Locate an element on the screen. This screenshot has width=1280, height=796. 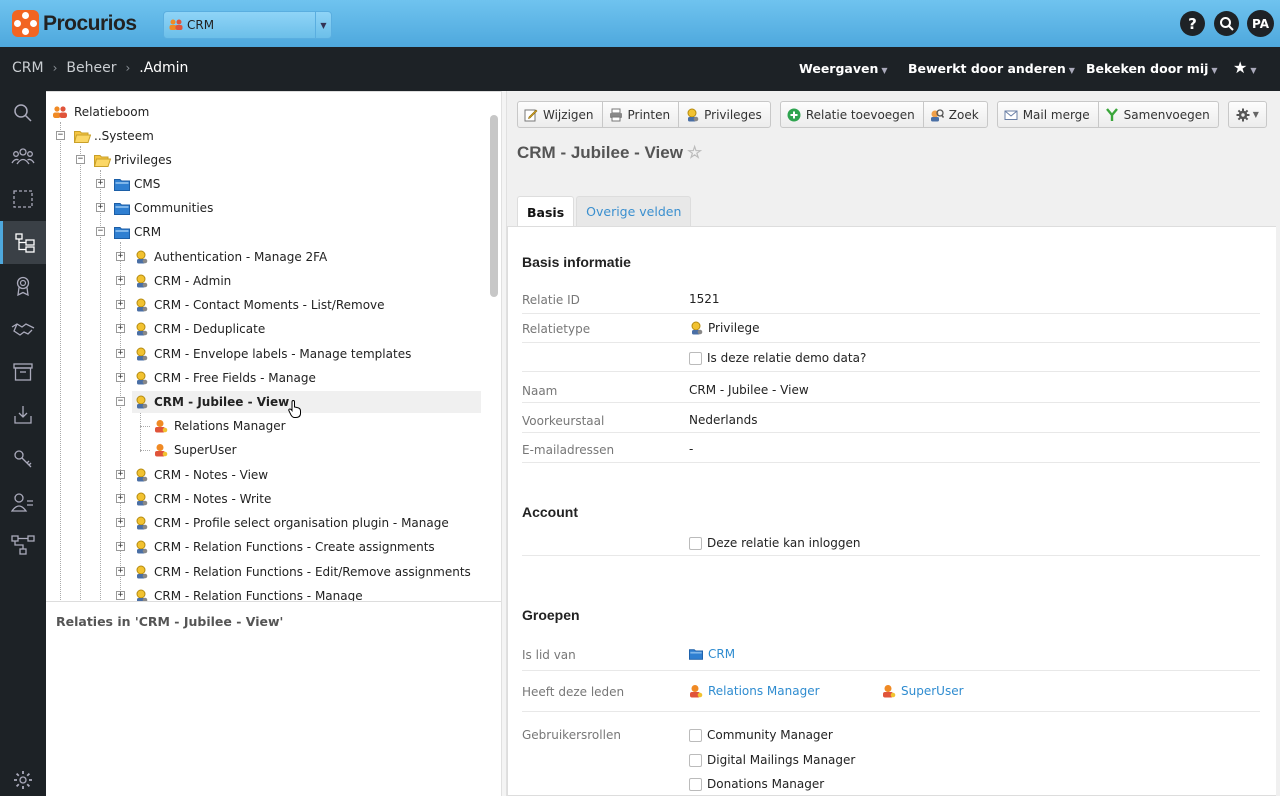
edit-button: Wijzigen is located at coordinates (560, 114).